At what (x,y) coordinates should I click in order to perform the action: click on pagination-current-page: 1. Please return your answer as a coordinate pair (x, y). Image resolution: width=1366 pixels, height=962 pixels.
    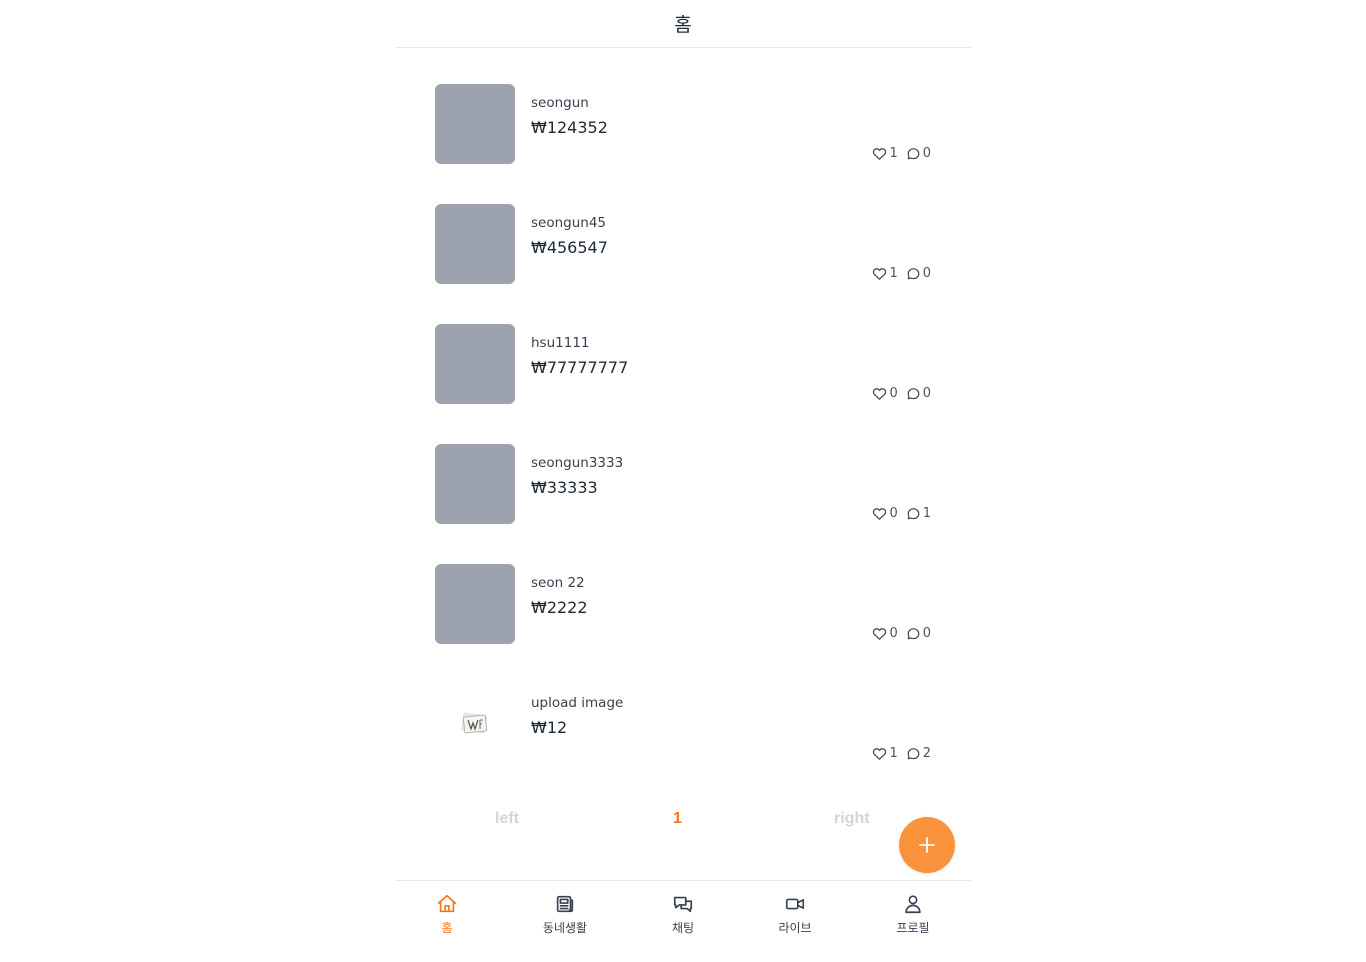
    Looking at the image, I should click on (677, 819).